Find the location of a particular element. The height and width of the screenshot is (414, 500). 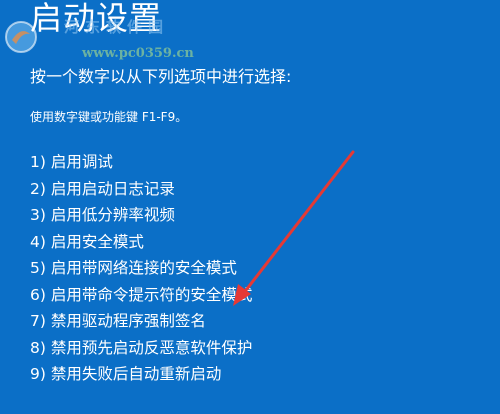

watermark-text: 河东软件园 is located at coordinates (117, 27).